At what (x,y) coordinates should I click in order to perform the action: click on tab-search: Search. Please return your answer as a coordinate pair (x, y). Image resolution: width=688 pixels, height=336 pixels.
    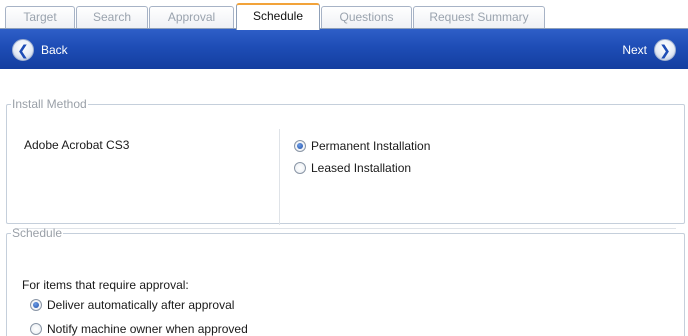
    Looking at the image, I should click on (112, 17).